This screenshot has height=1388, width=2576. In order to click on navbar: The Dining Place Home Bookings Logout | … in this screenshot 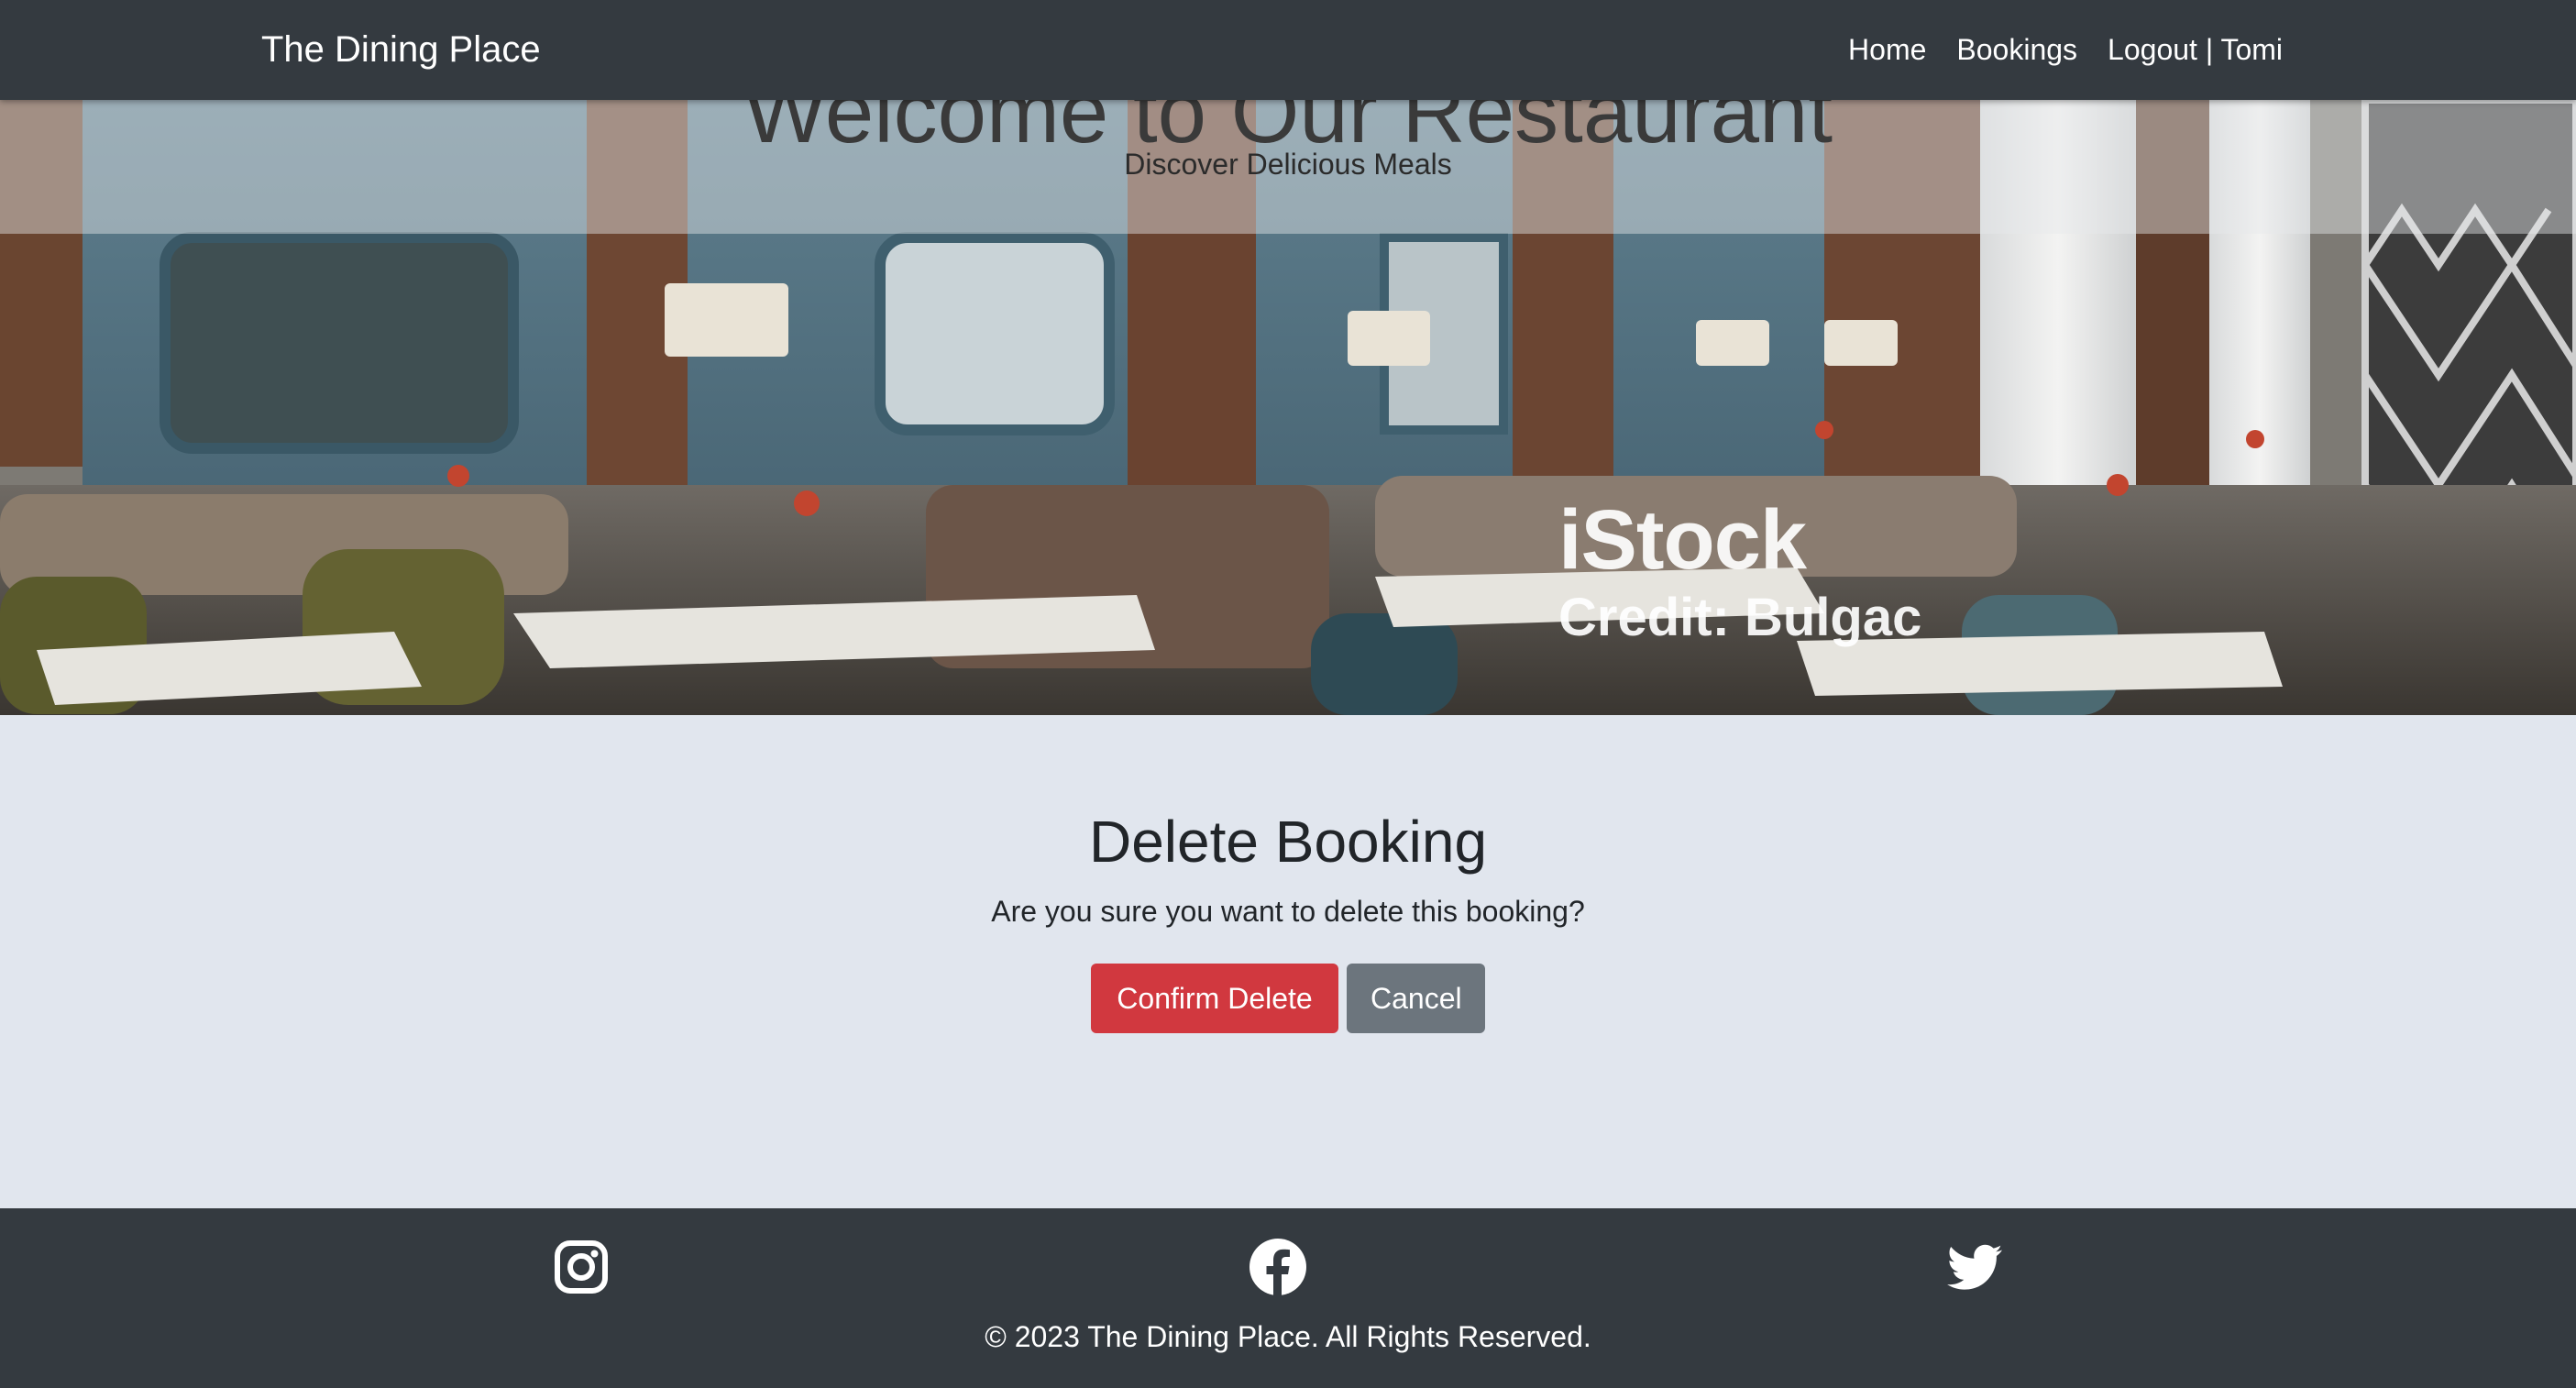, I will do `click(1288, 50)`.